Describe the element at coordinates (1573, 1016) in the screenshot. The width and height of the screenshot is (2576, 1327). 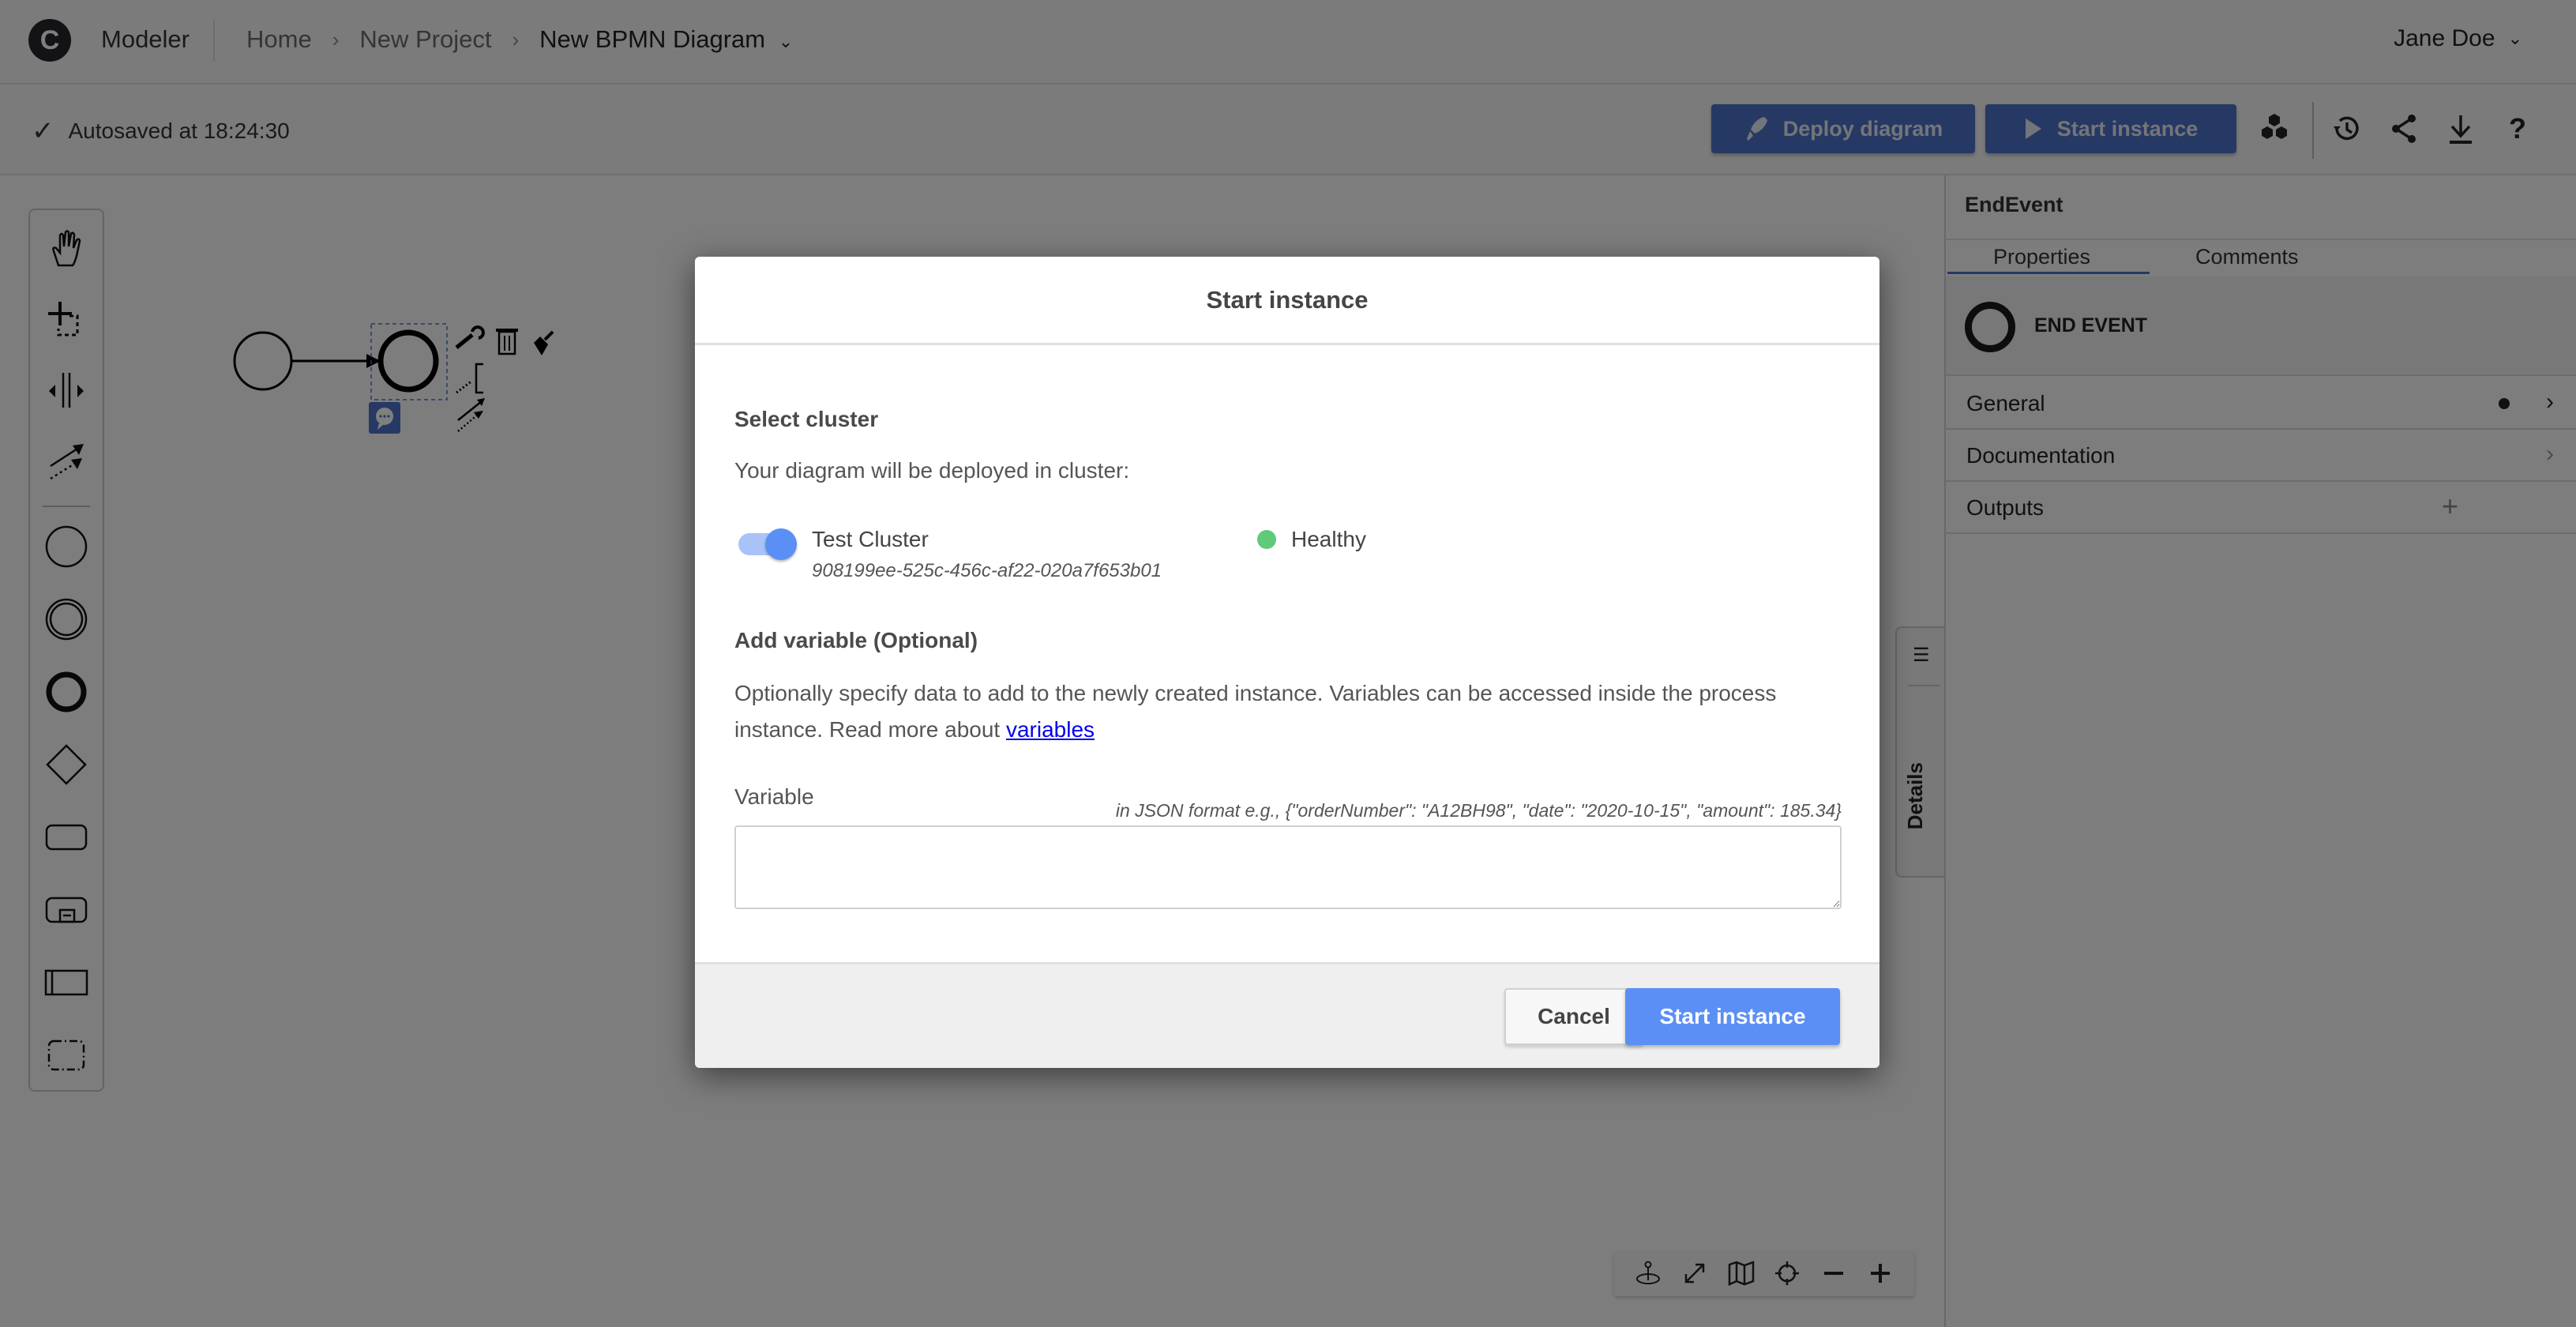
I see `cancel-button: Cancel` at that location.